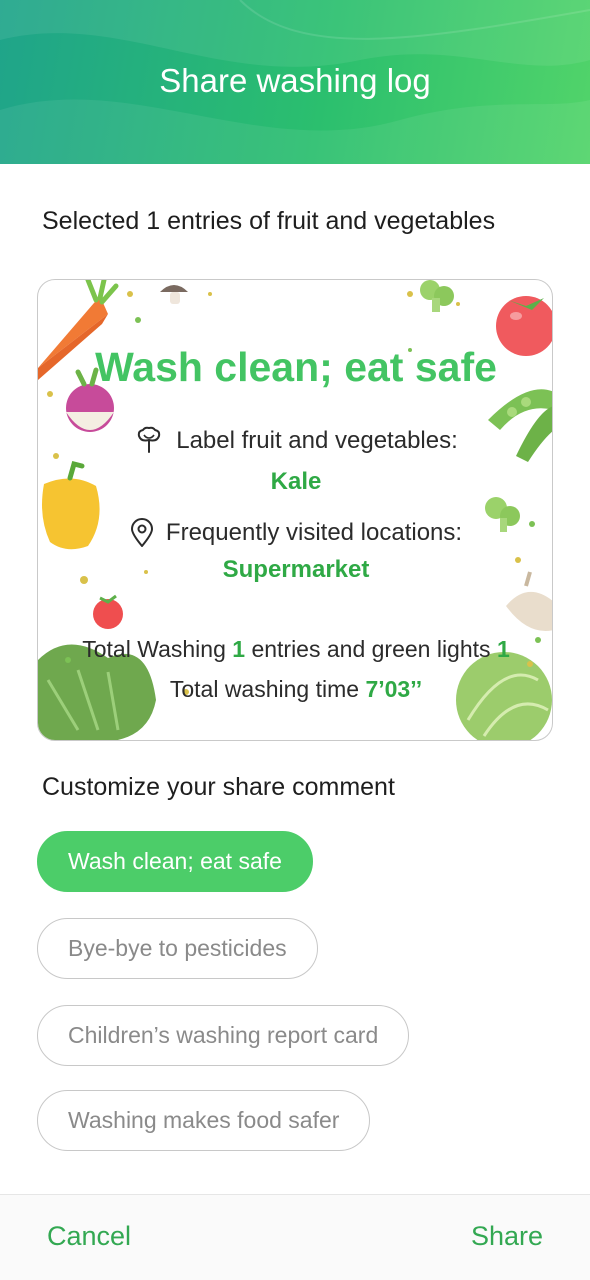 The image size is (590, 1280). I want to click on card-title: Wash clean; eat safe, so click(296, 367).